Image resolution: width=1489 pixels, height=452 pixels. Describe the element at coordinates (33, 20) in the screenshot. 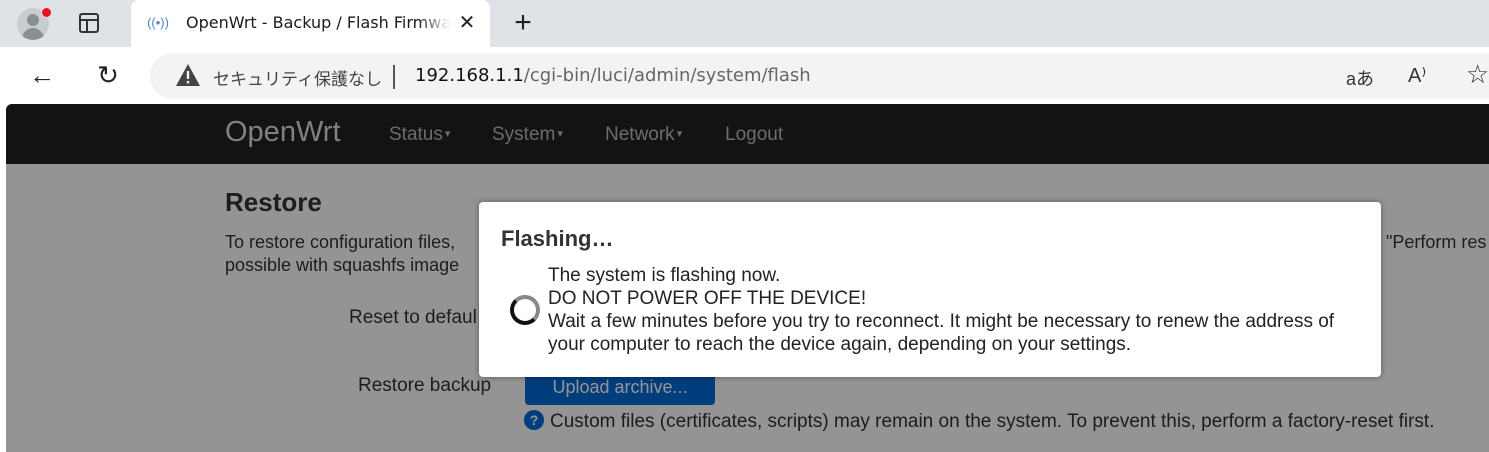

I see `avatar-head` at that location.